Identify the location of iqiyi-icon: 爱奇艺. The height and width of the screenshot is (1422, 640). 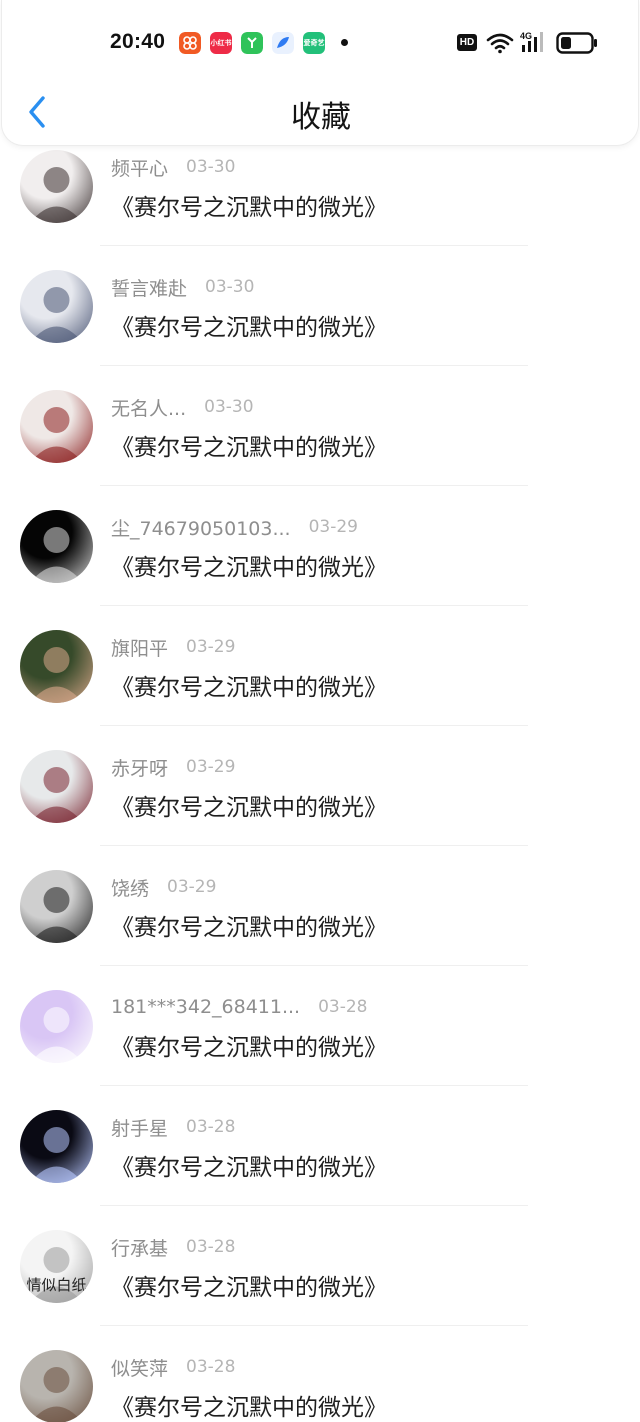
(314, 43).